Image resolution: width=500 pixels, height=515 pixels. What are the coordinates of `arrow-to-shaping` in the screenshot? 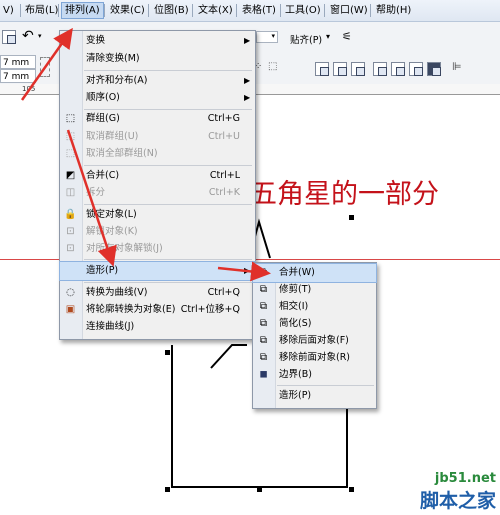 It's located at (91, 198).